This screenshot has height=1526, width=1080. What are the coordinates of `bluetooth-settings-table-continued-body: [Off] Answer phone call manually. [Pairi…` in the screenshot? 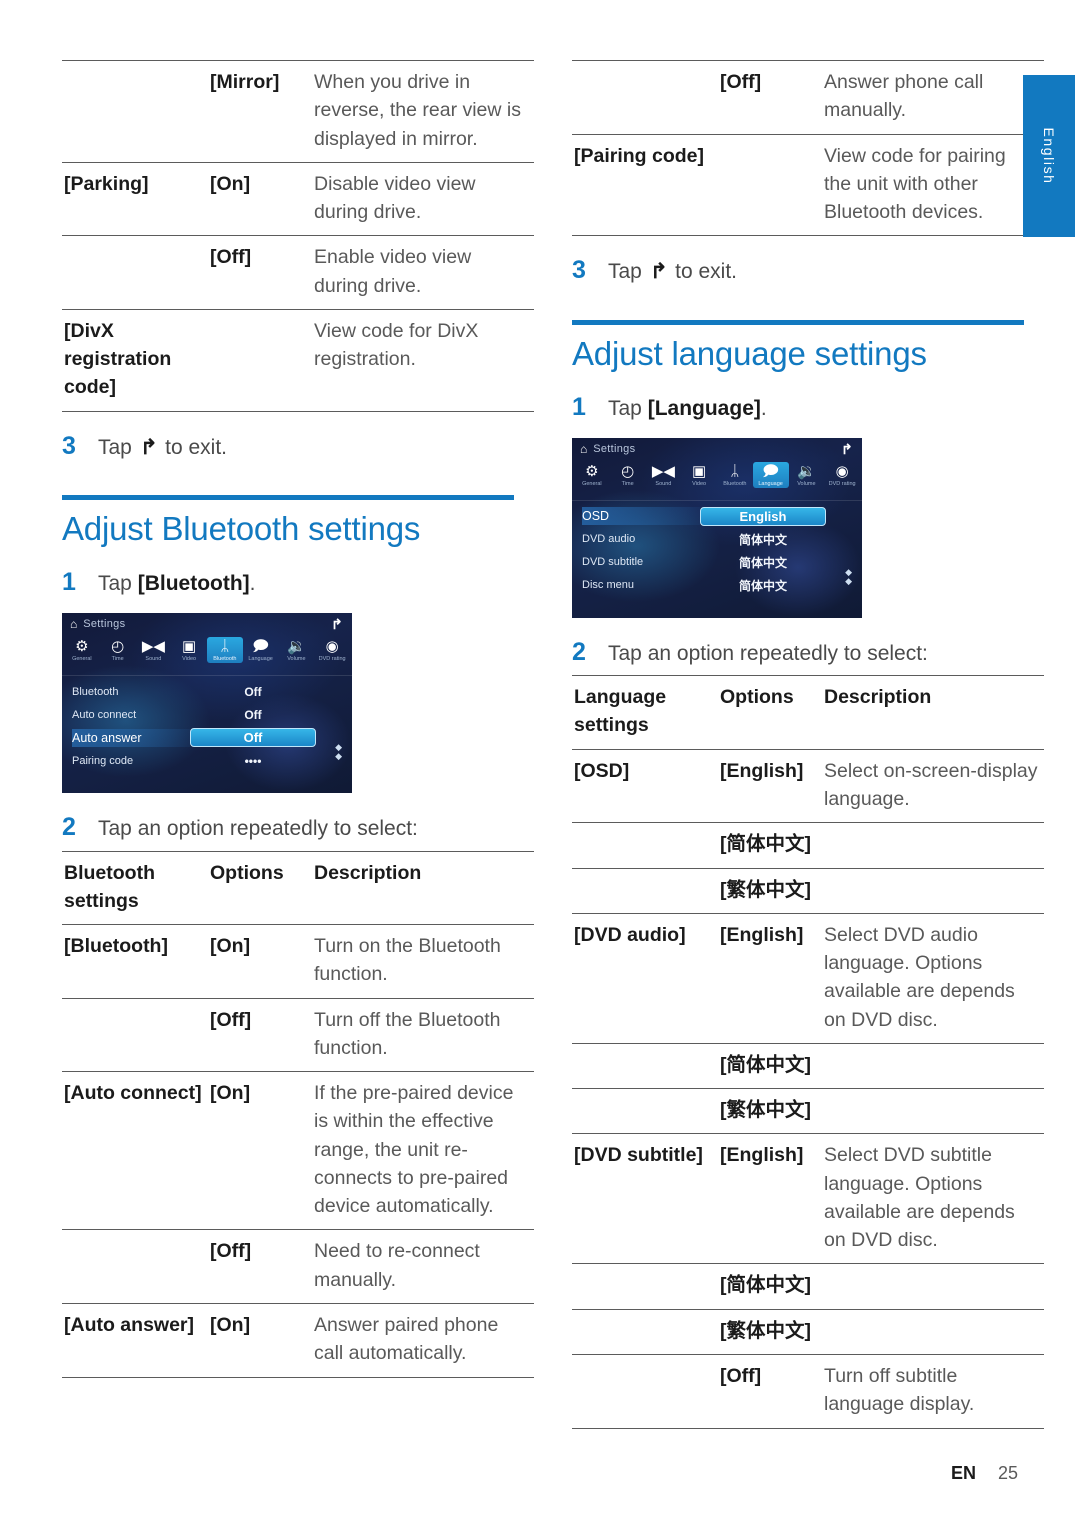 It's located at (808, 148).